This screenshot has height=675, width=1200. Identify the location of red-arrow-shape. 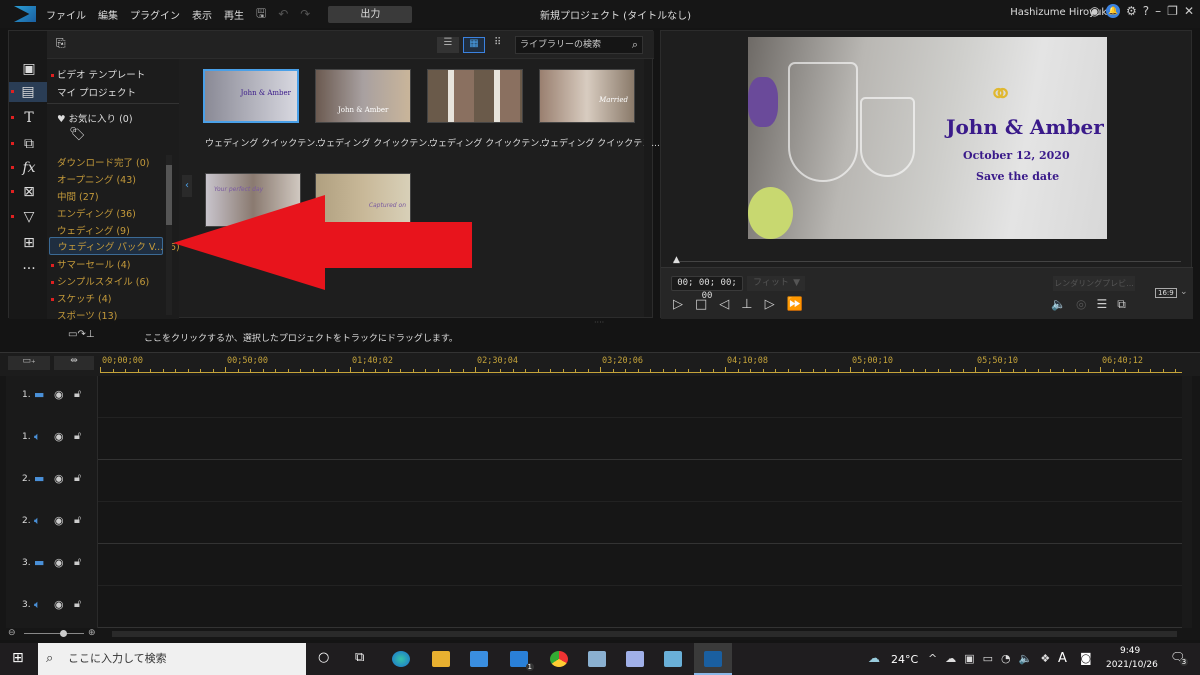
(322, 242).